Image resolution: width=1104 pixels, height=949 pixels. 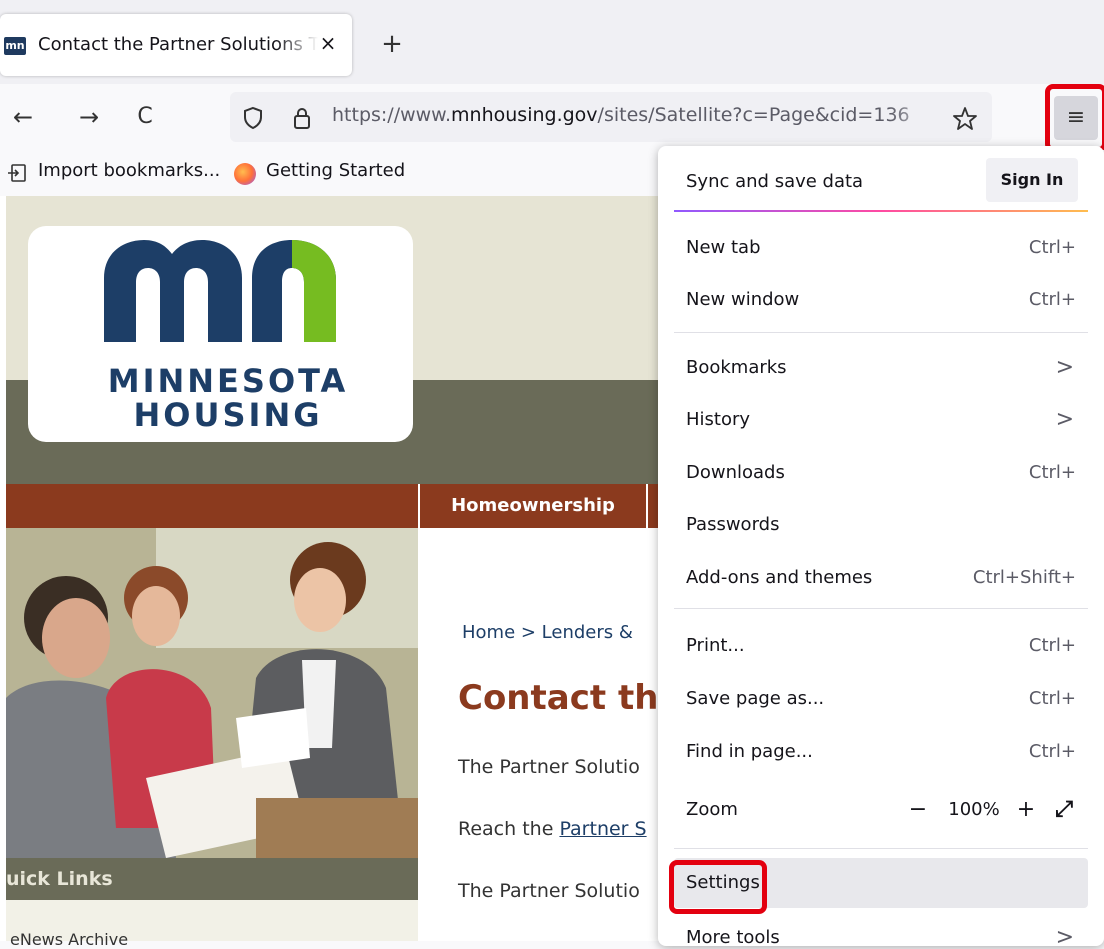 What do you see at coordinates (245, 174) in the screenshot?
I see `firefox-icon` at bounding box center [245, 174].